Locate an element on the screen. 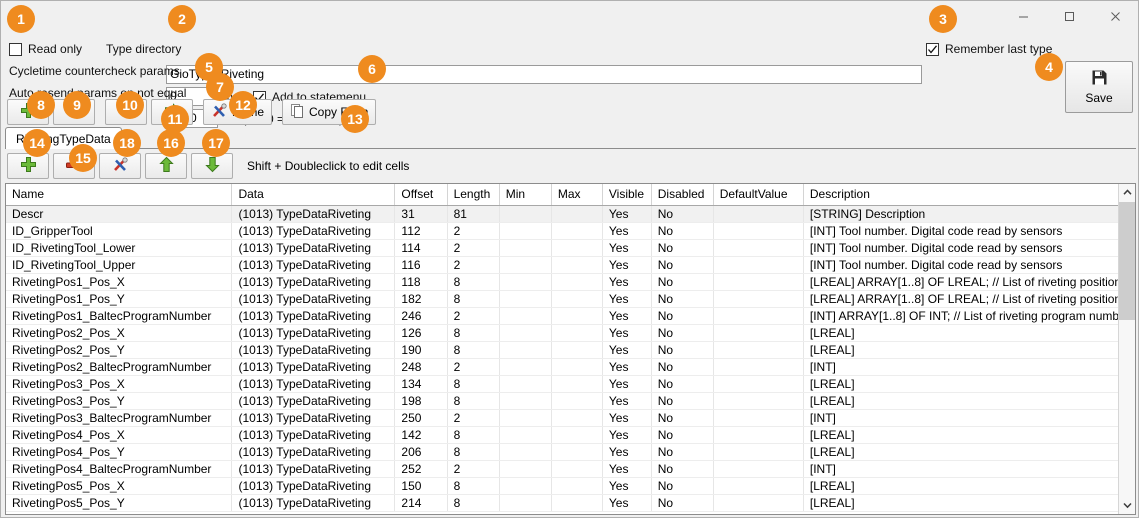 This screenshot has width=1139, height=518. add-row-button is located at coordinates (28, 166).